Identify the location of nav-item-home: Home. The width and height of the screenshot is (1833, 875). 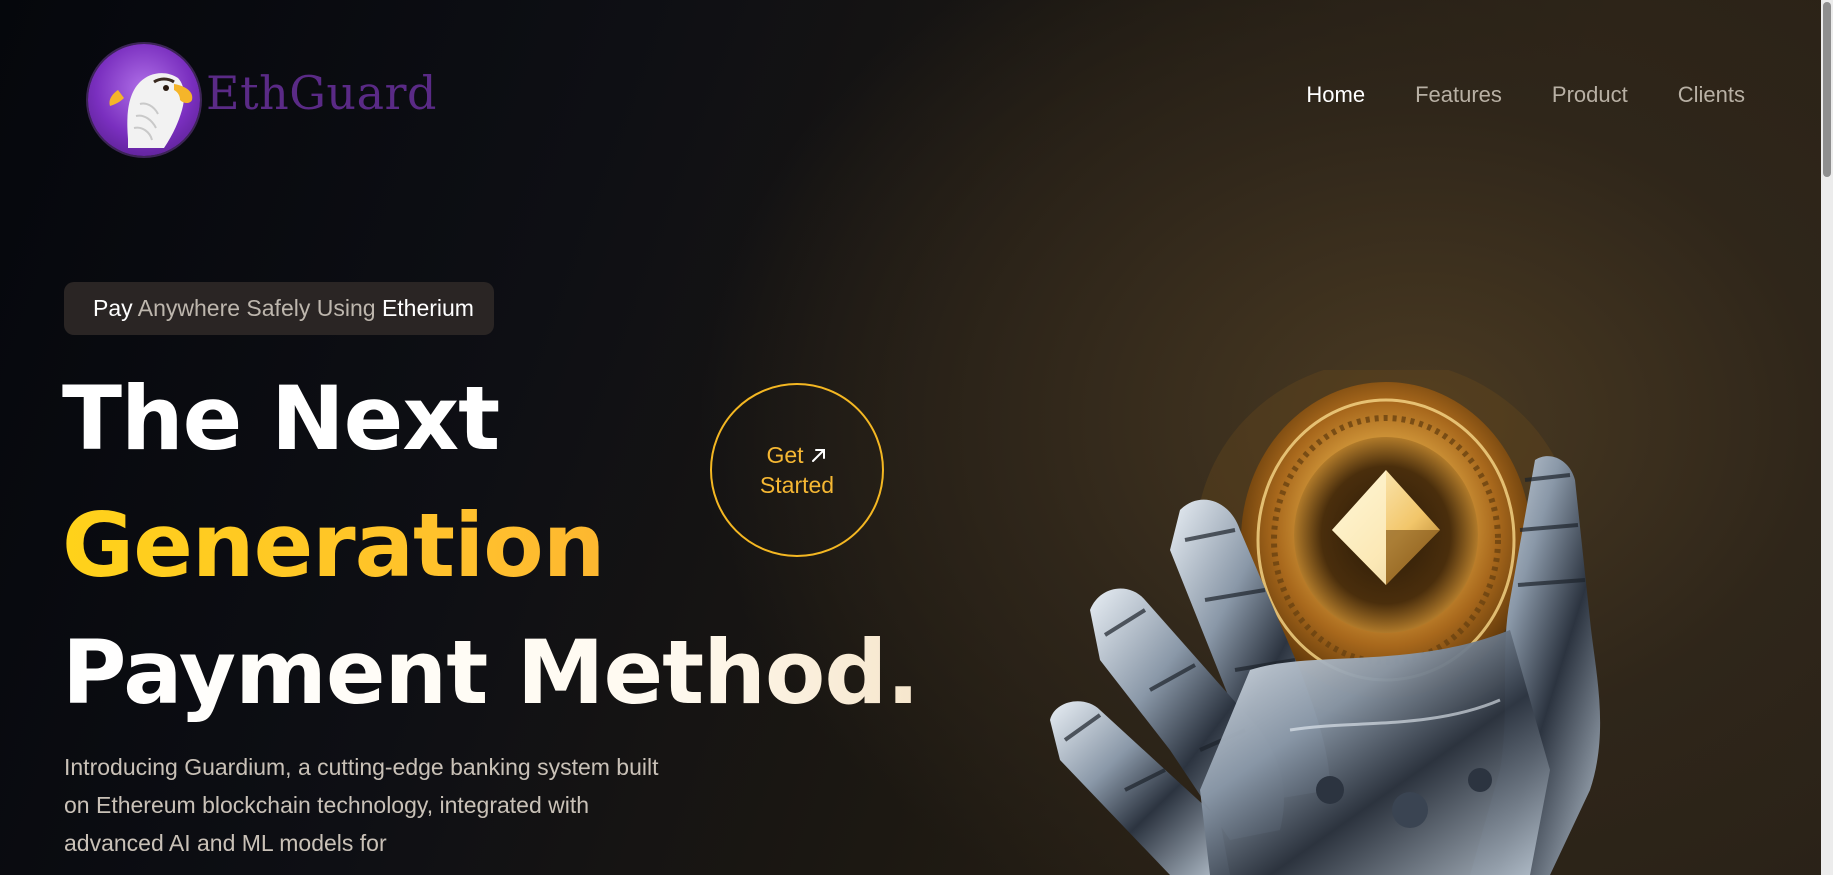
(1335, 95).